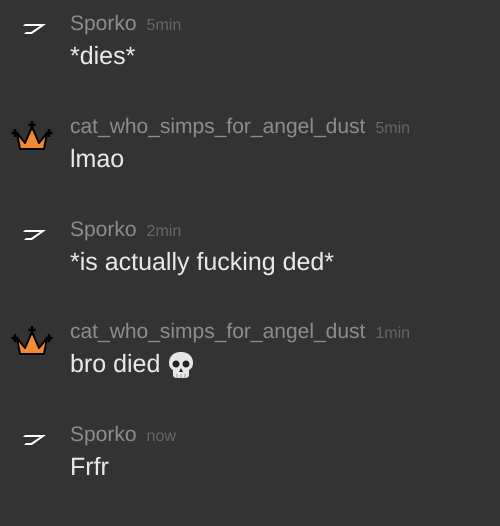  I want to click on message-text: *dies*, so click(103, 56).